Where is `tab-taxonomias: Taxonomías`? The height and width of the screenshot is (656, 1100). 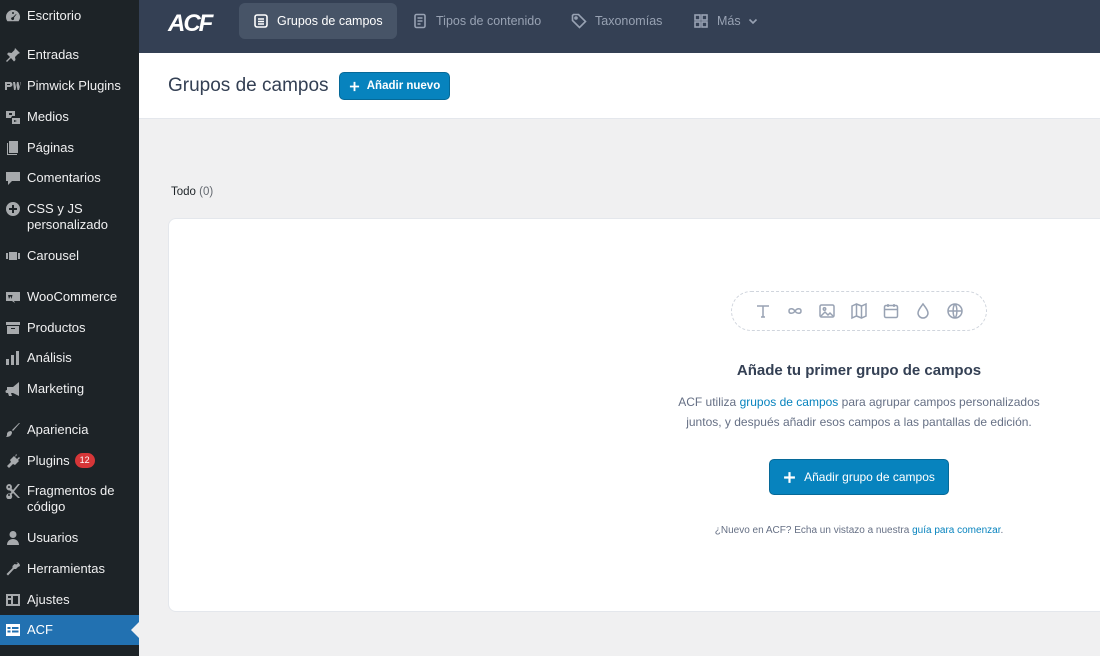 tab-taxonomias: Taxonomías is located at coordinates (616, 21).